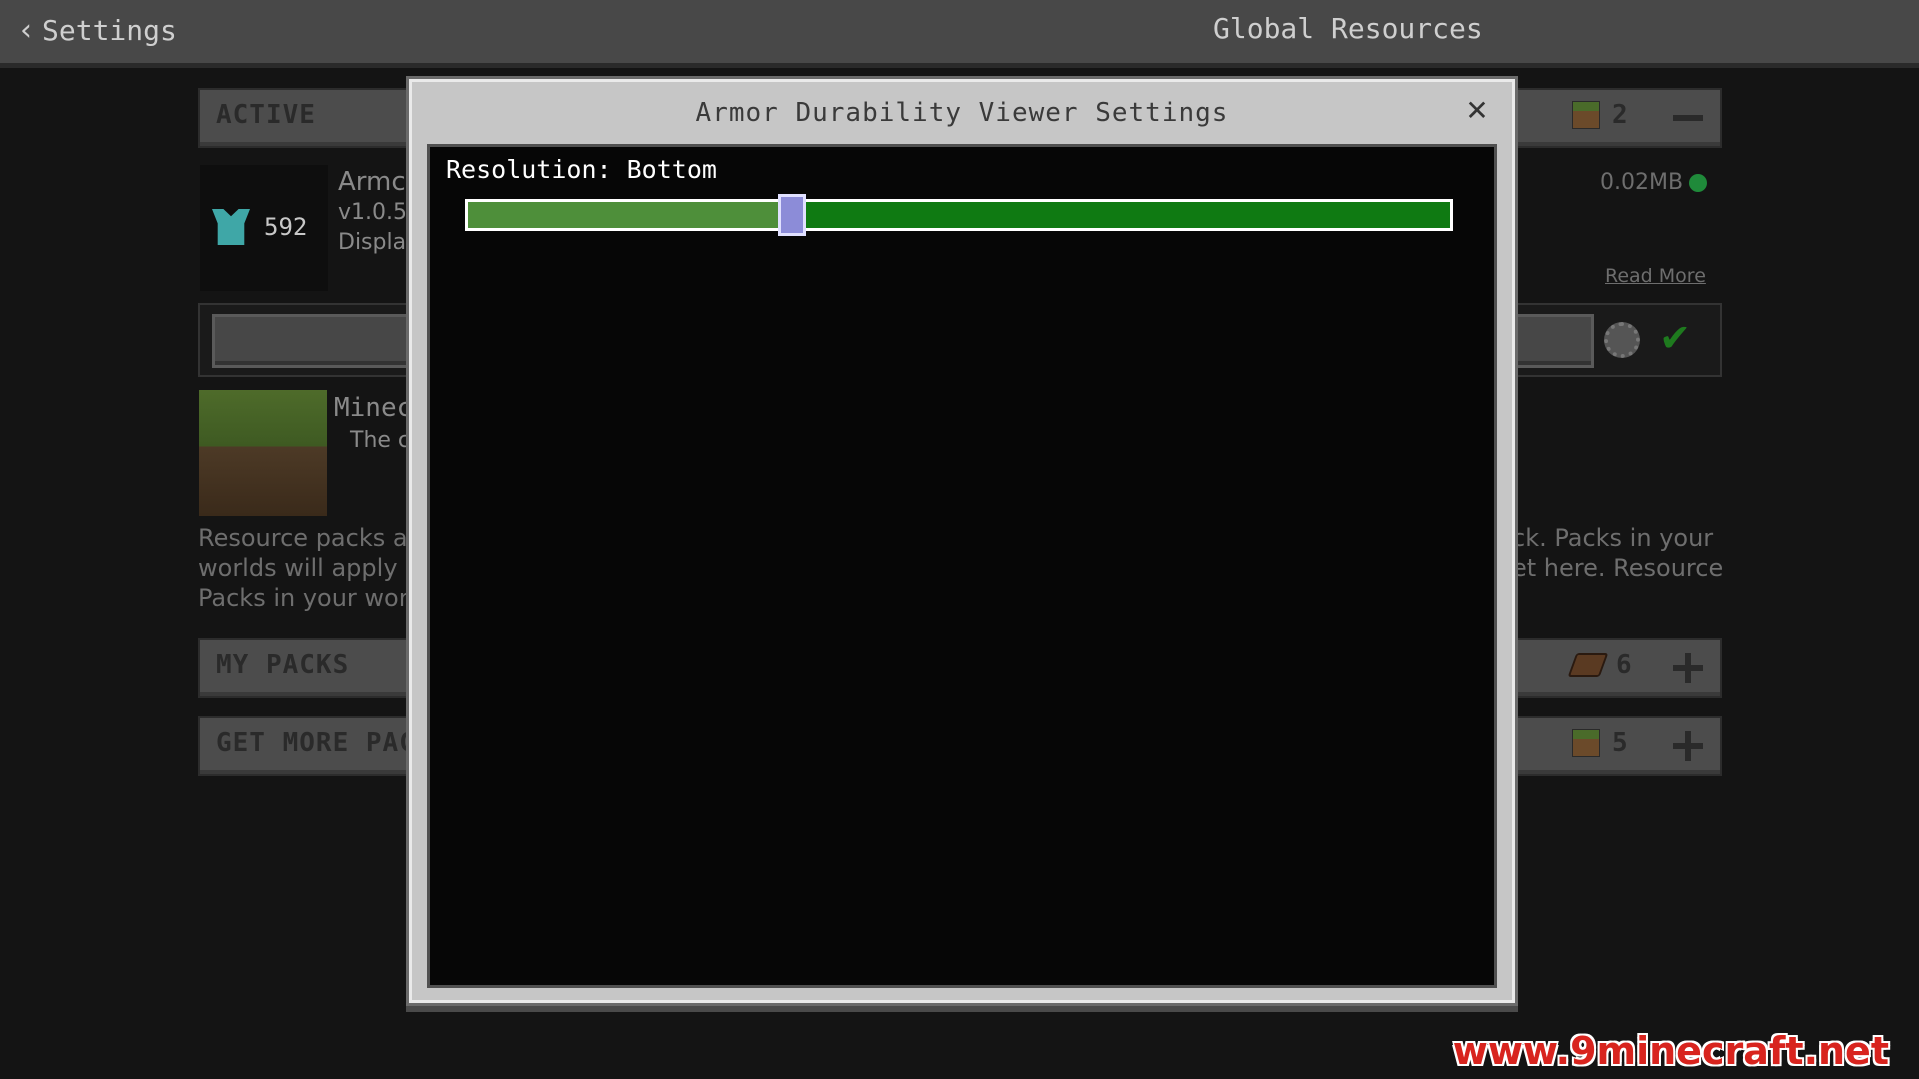  Describe the element at coordinates (581, 169) in the screenshot. I see `resolution-label: Resolution: Bottom` at that location.